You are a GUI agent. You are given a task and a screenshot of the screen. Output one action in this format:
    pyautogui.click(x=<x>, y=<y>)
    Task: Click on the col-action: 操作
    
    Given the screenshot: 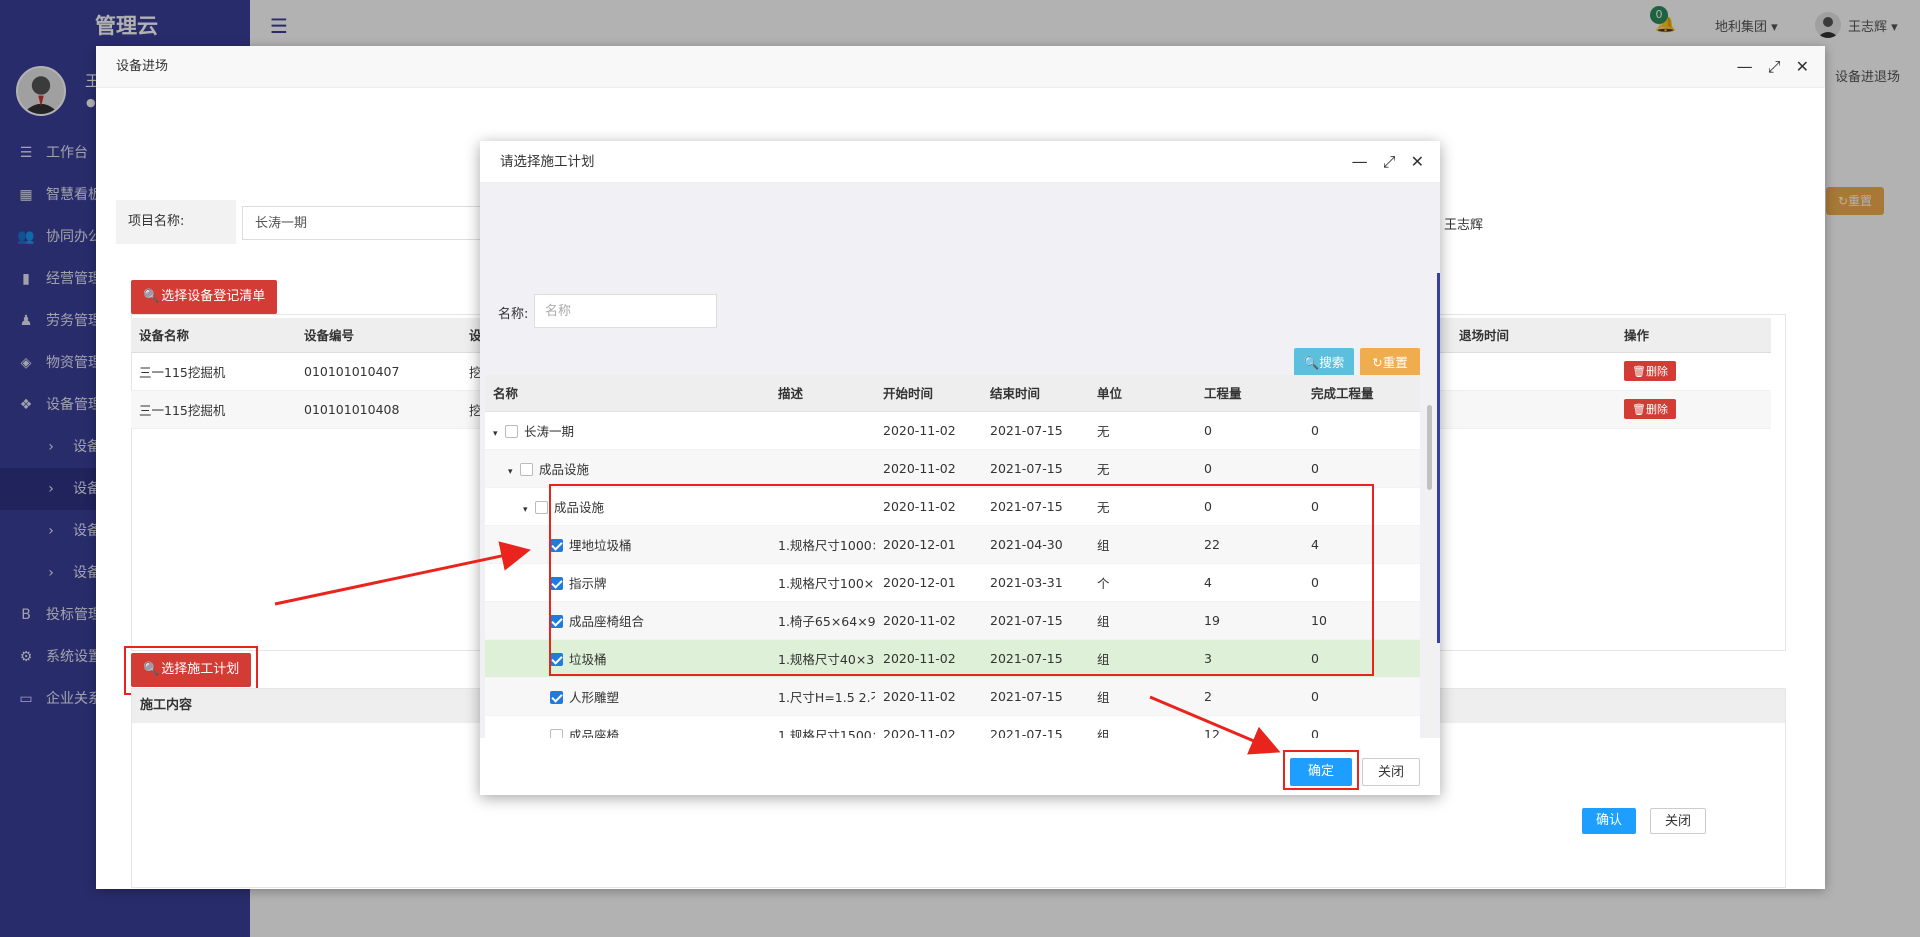 What is the action you would take?
    pyautogui.click(x=1693, y=335)
    